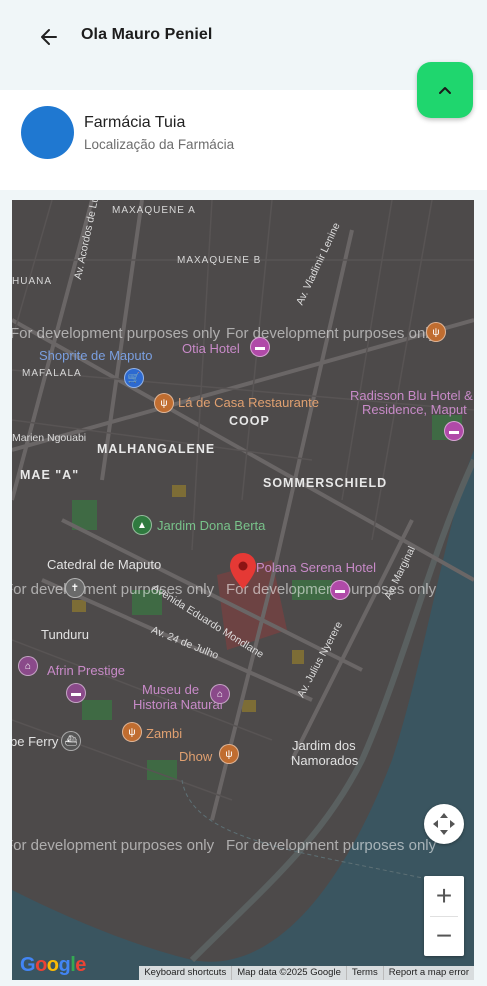  Describe the element at coordinates (171, 689) in the screenshot. I see `poi-label: Museu de` at that location.